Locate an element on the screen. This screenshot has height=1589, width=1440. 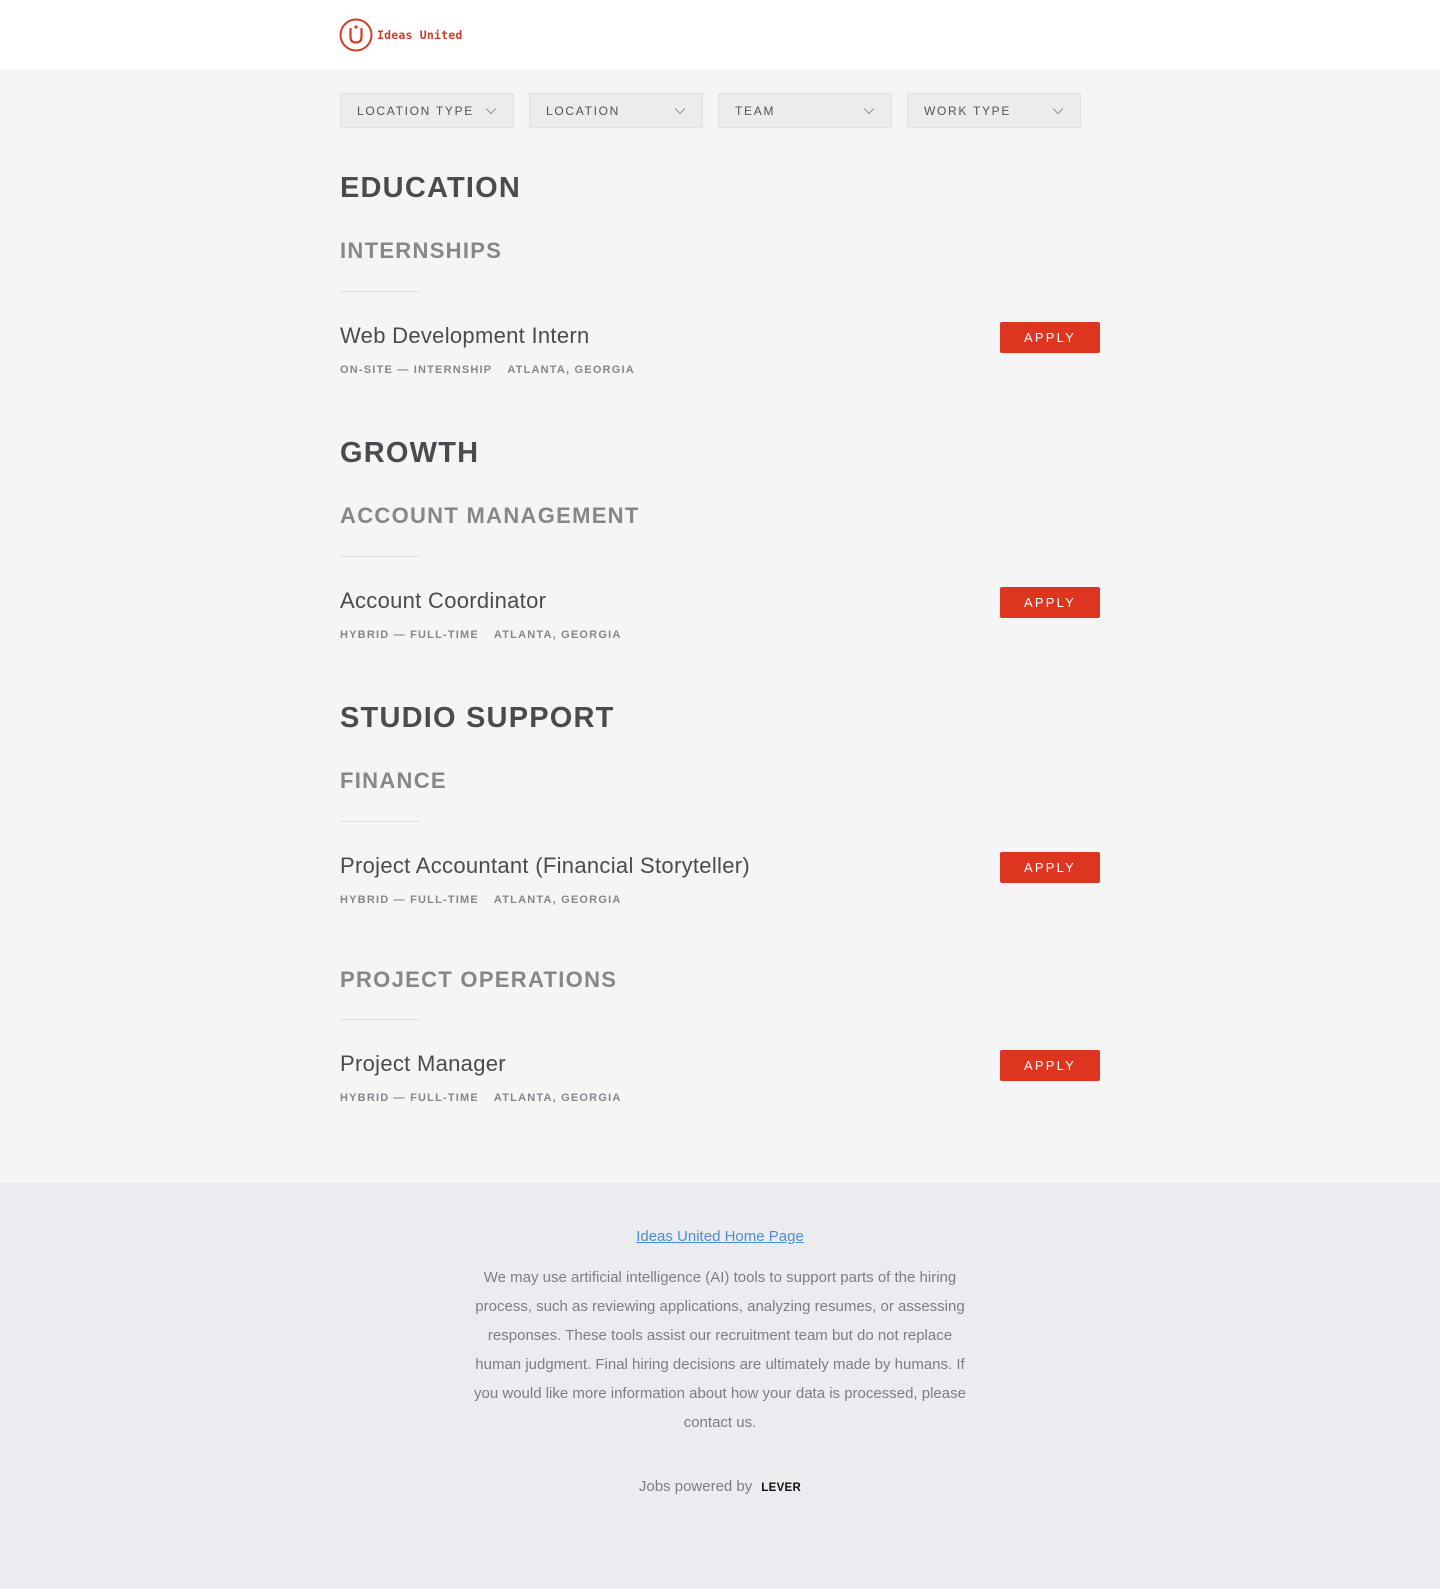
team-heading: ACCOUNT MANAGEMENT is located at coordinates (490, 515).